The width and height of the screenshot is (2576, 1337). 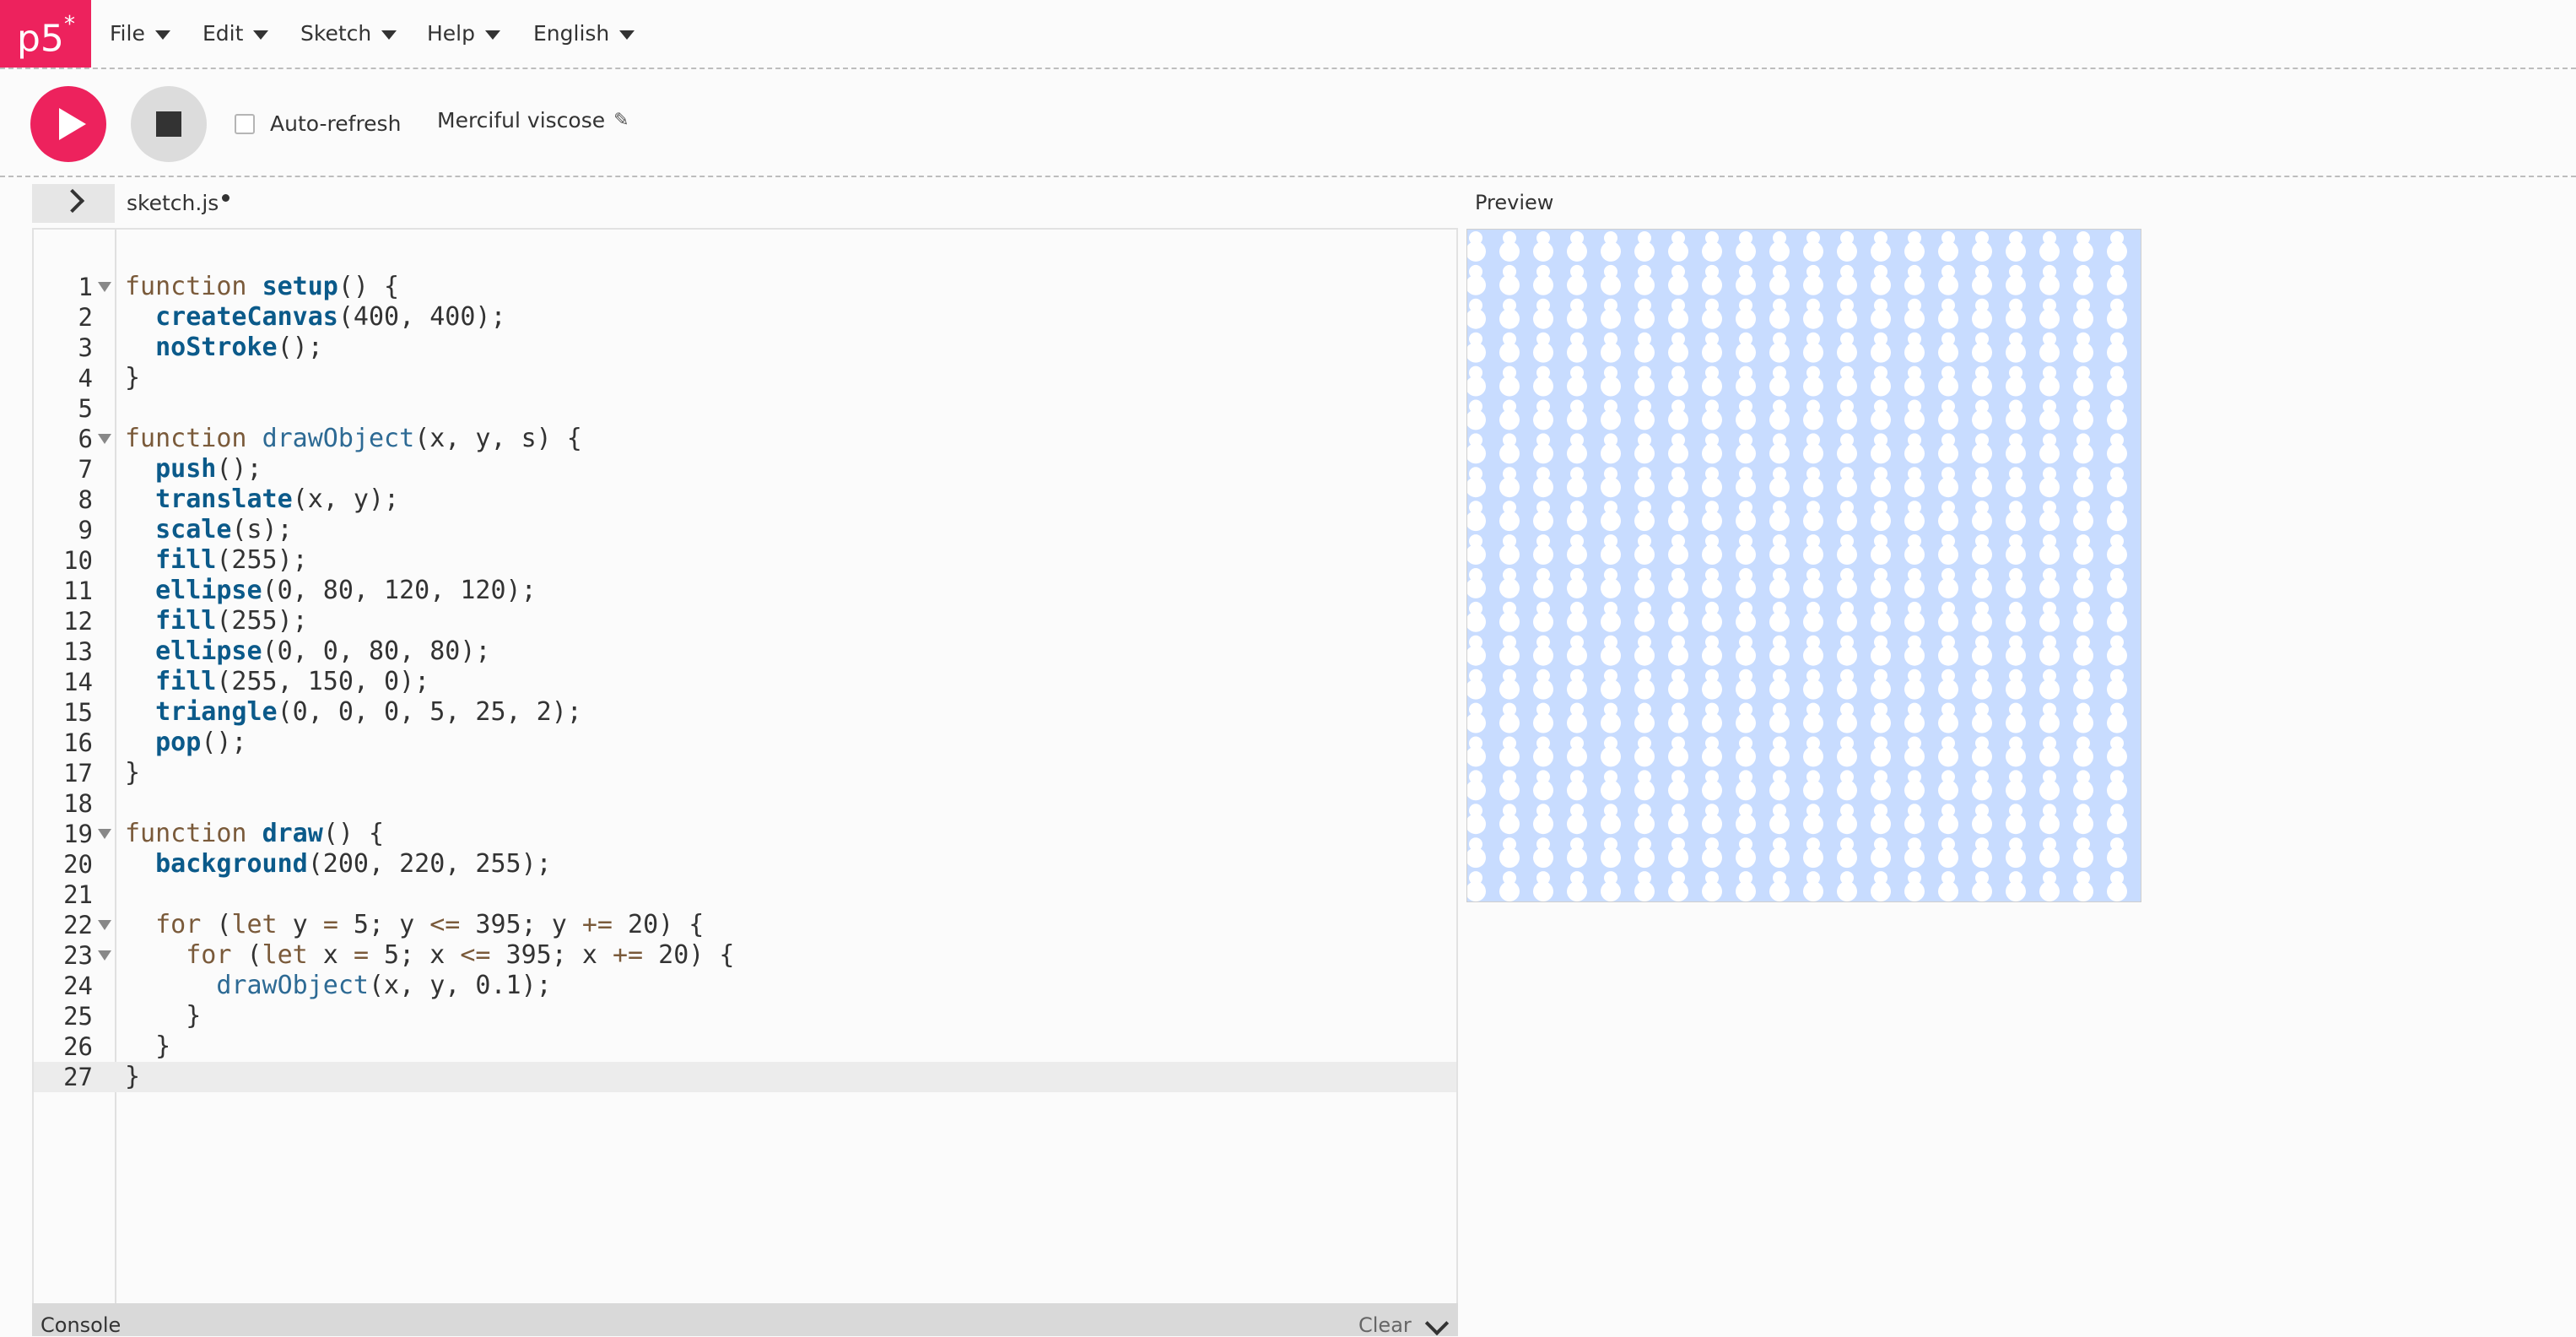 I want to click on logo-text: p5, so click(x=40, y=39).